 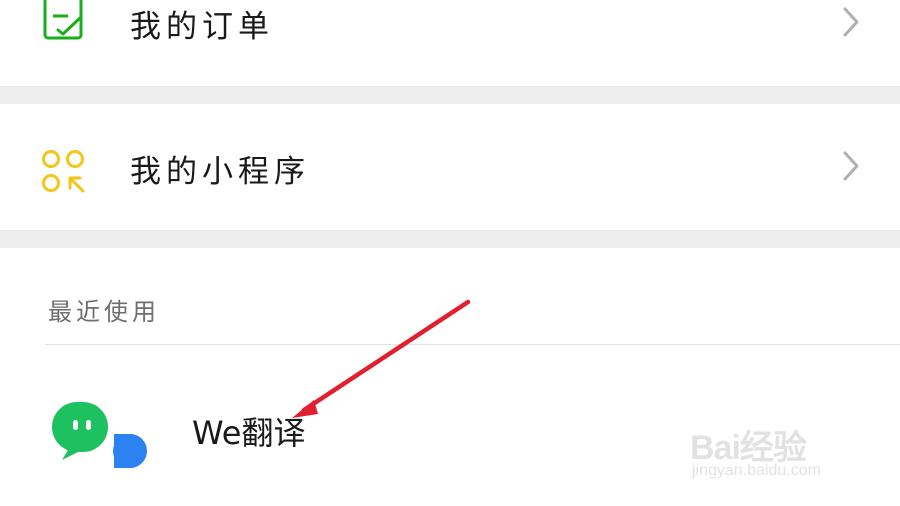 What do you see at coordinates (775, 448) in the screenshot?
I see `baidu-jingyan-watermark: Bai经验 jingyan.baidu.com` at bounding box center [775, 448].